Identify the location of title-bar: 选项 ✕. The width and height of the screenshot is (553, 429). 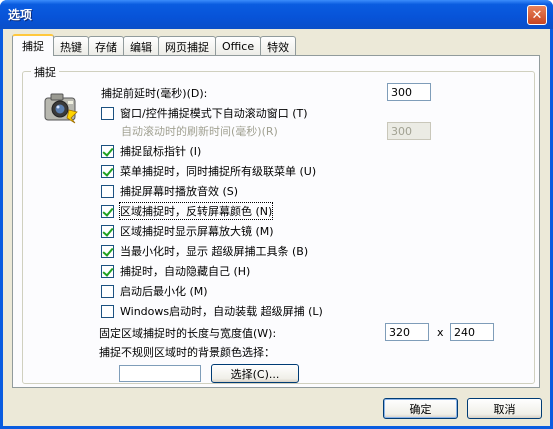
(276, 14).